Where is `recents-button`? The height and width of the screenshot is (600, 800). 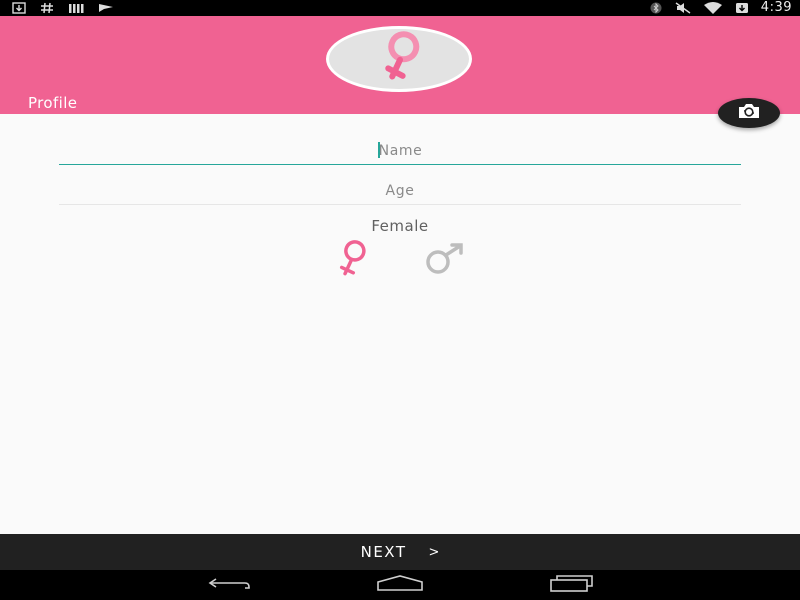
recents-button is located at coordinates (571, 585).